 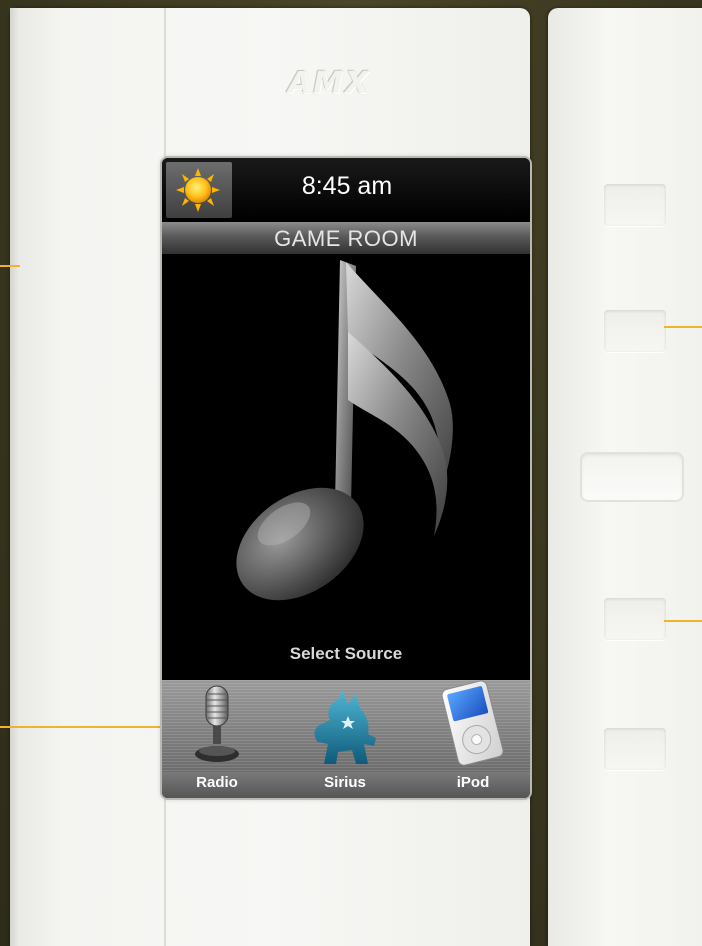 What do you see at coordinates (345, 782) in the screenshot?
I see `source-label: Sirius` at bounding box center [345, 782].